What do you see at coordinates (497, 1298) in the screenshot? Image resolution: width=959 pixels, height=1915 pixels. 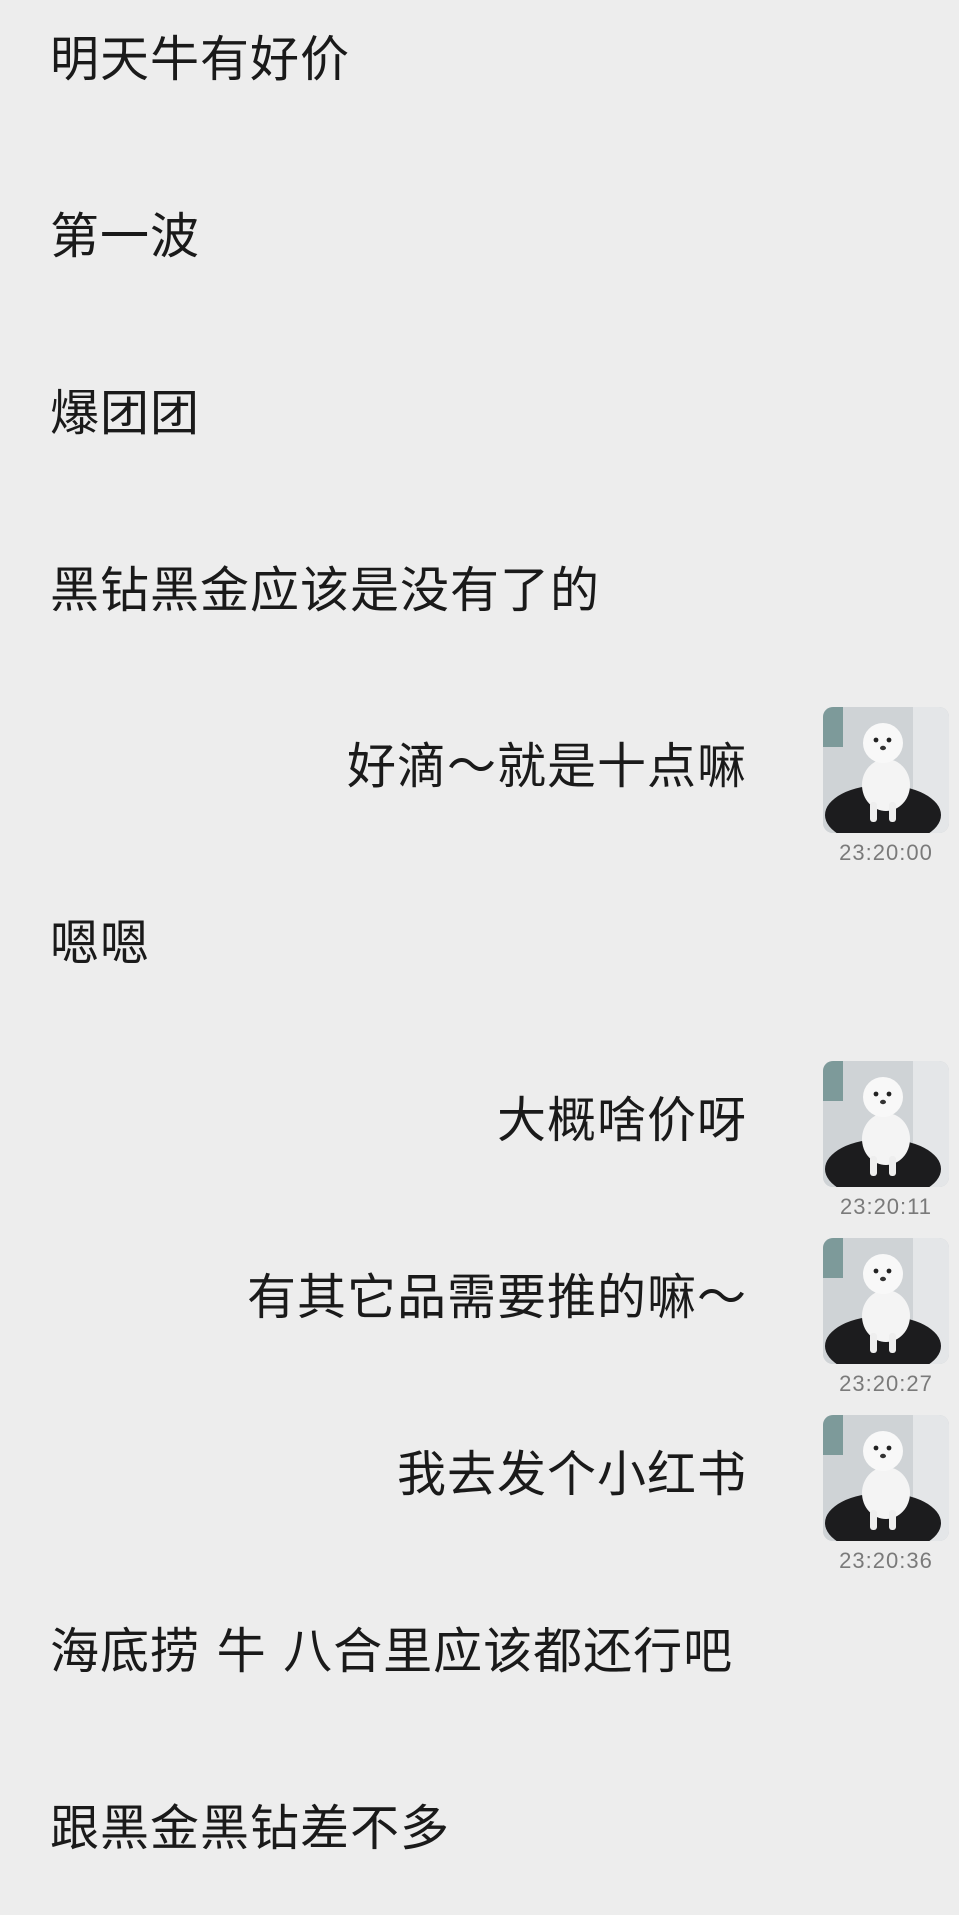 I see `message-text: 有其它品需要推的嘛～` at bounding box center [497, 1298].